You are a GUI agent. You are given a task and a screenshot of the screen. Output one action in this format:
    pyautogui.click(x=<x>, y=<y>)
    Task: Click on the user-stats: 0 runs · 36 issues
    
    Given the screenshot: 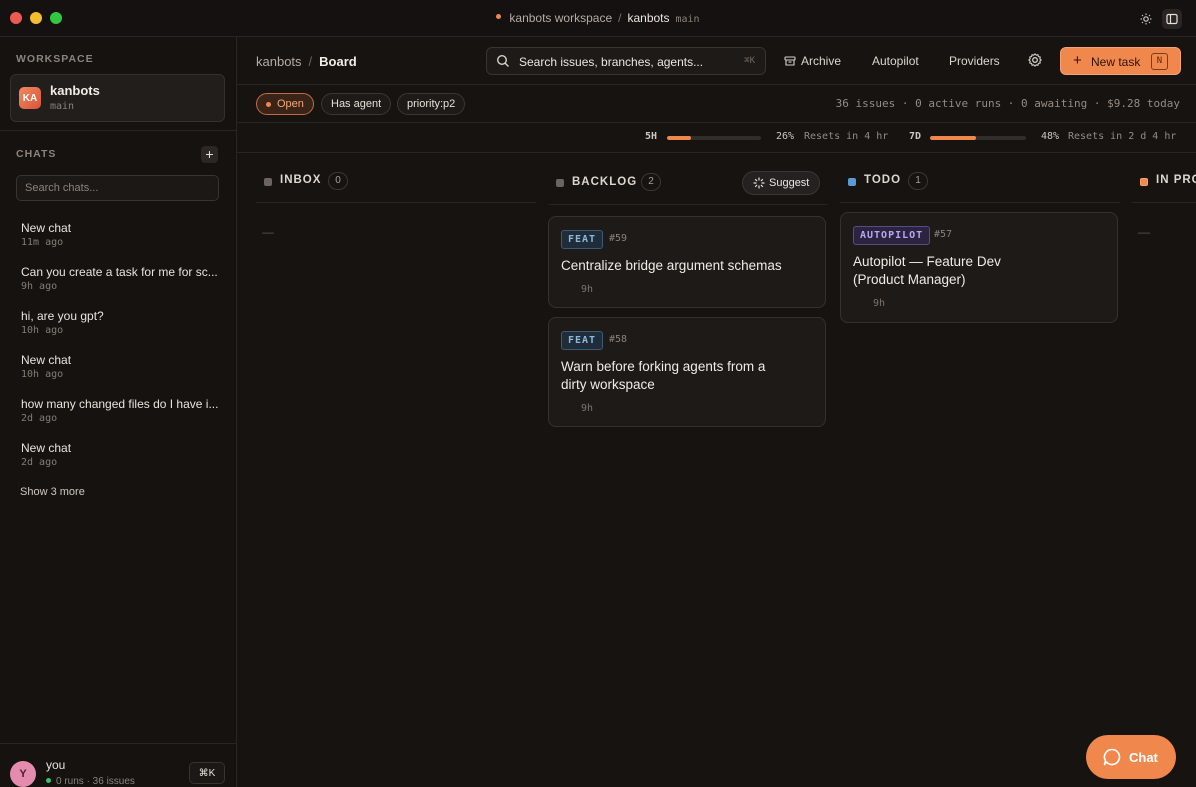 What is the action you would take?
    pyautogui.click(x=90, y=781)
    